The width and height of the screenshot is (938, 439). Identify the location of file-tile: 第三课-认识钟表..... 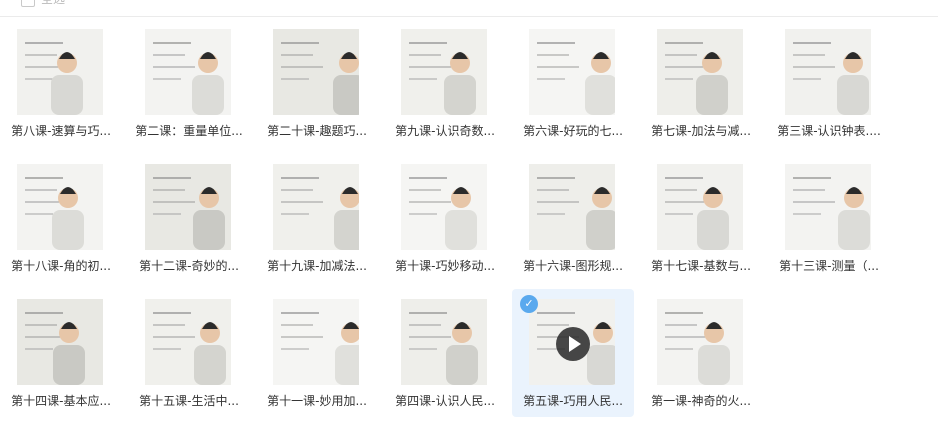
(829, 83).